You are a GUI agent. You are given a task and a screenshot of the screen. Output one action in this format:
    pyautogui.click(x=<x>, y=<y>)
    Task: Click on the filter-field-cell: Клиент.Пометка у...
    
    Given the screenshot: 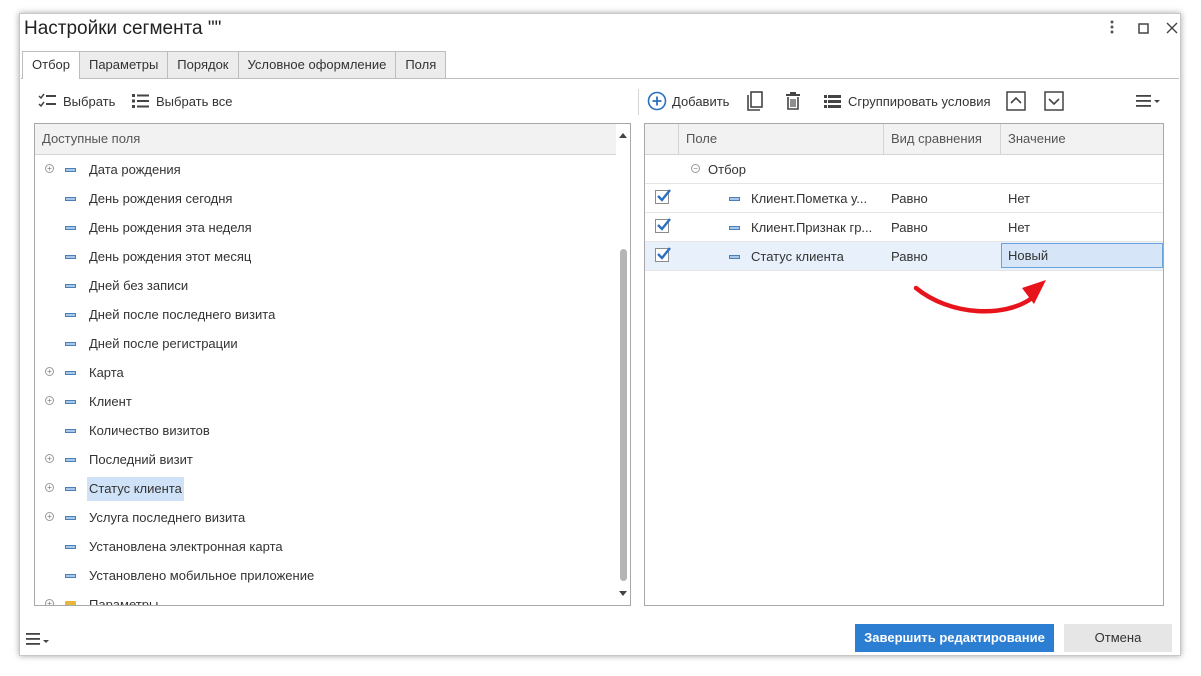 What is the action you would take?
    pyautogui.click(x=813, y=198)
    